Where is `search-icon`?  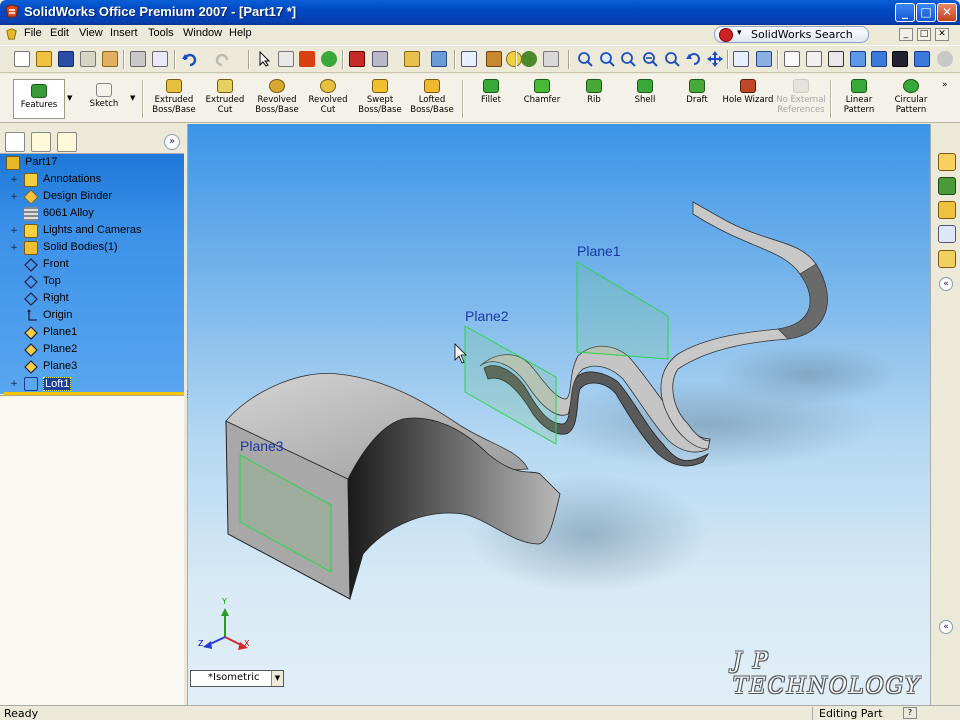 search-icon is located at coordinates (947, 234).